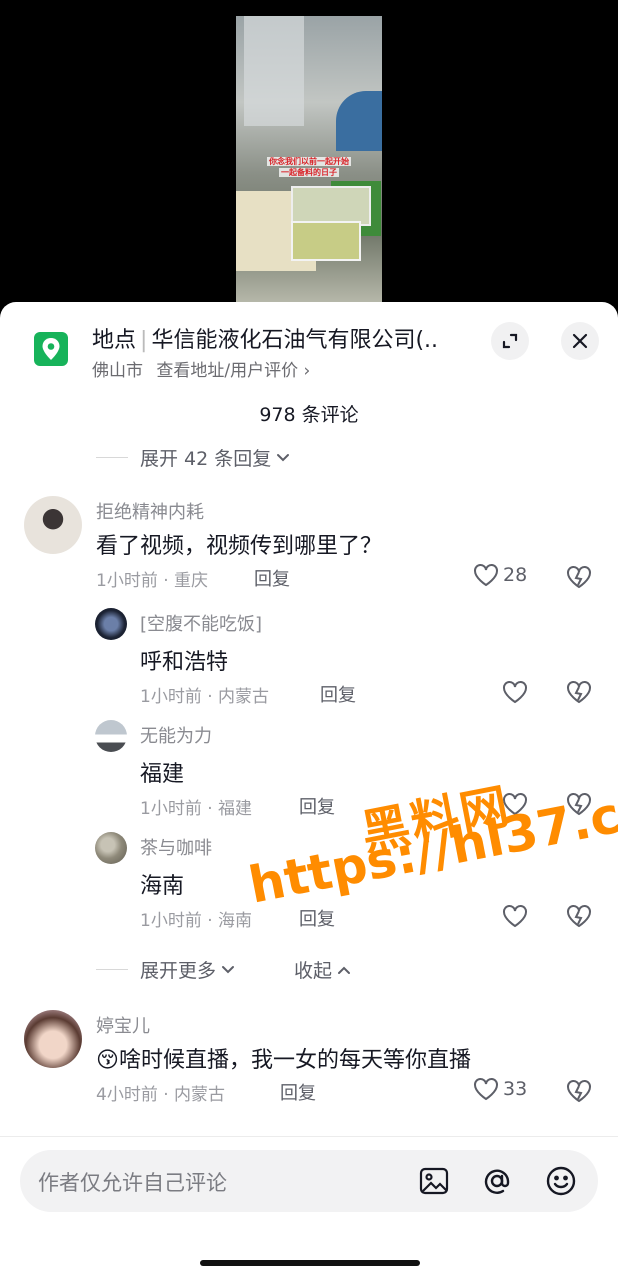  I want to click on comment-username: 茶与咖啡, so click(176, 847).